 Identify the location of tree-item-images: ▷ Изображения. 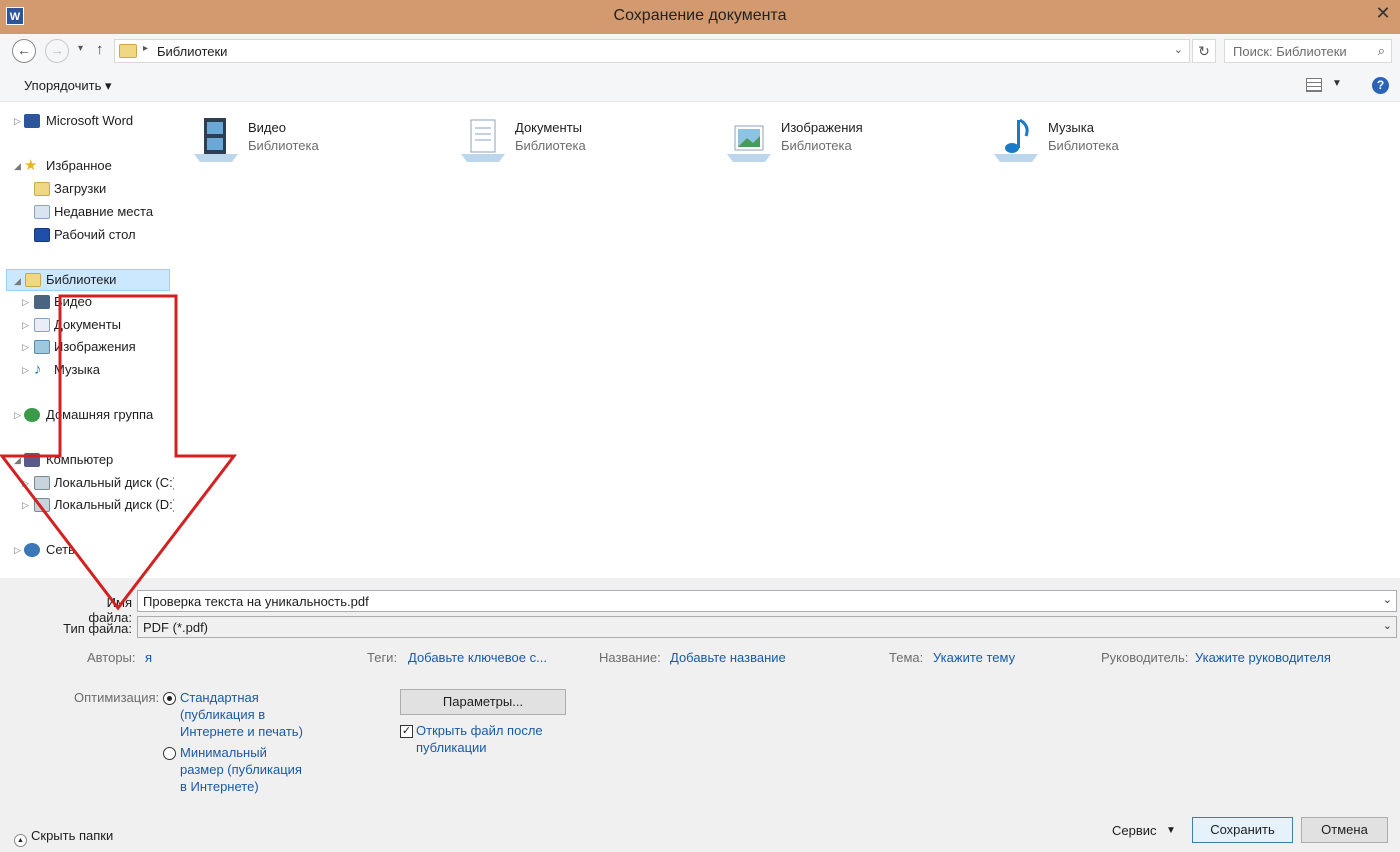
(98, 347).